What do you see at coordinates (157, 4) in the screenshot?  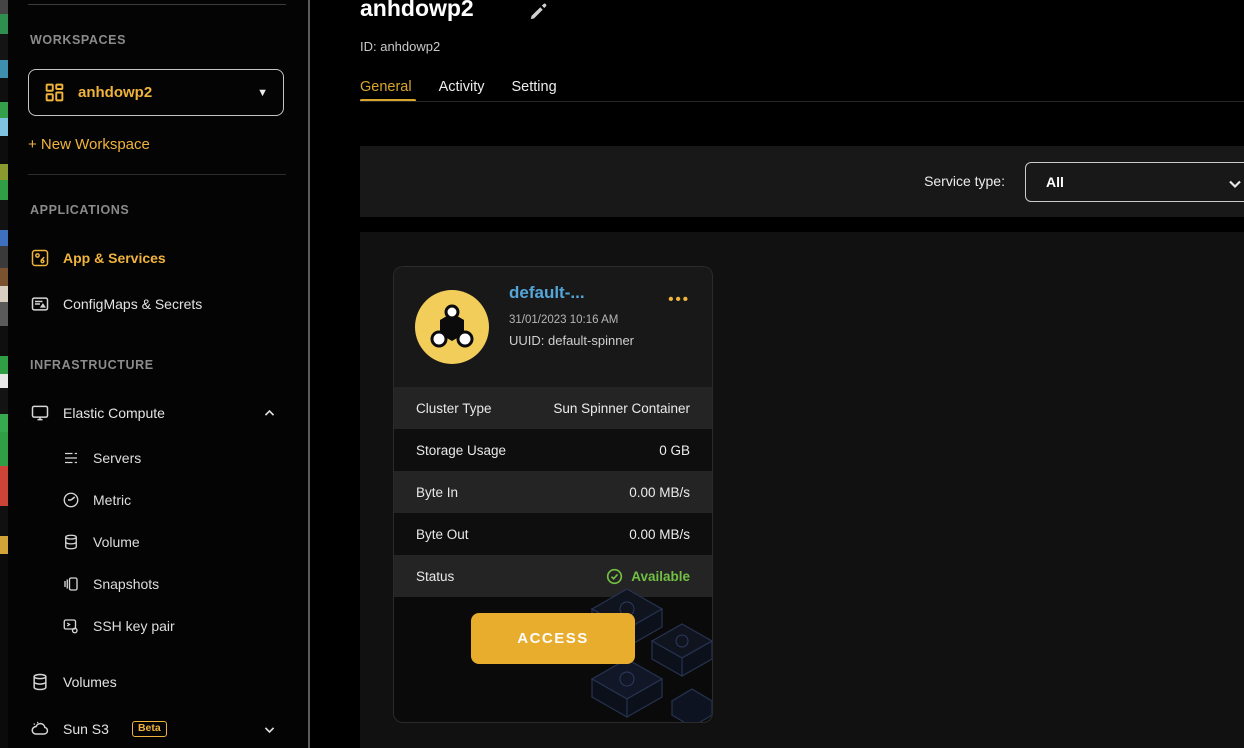 I see `sidebar-top-divider` at bounding box center [157, 4].